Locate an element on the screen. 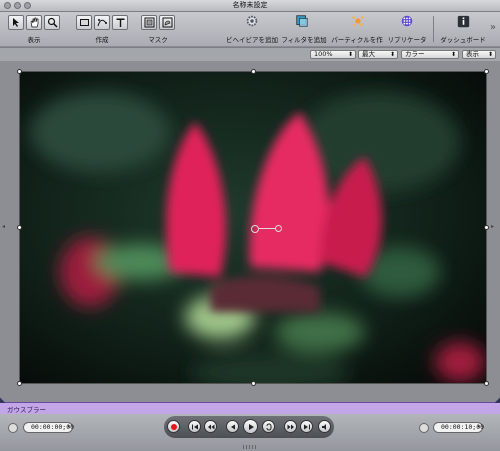  info-dashboard-icon is located at coordinates (463, 21).